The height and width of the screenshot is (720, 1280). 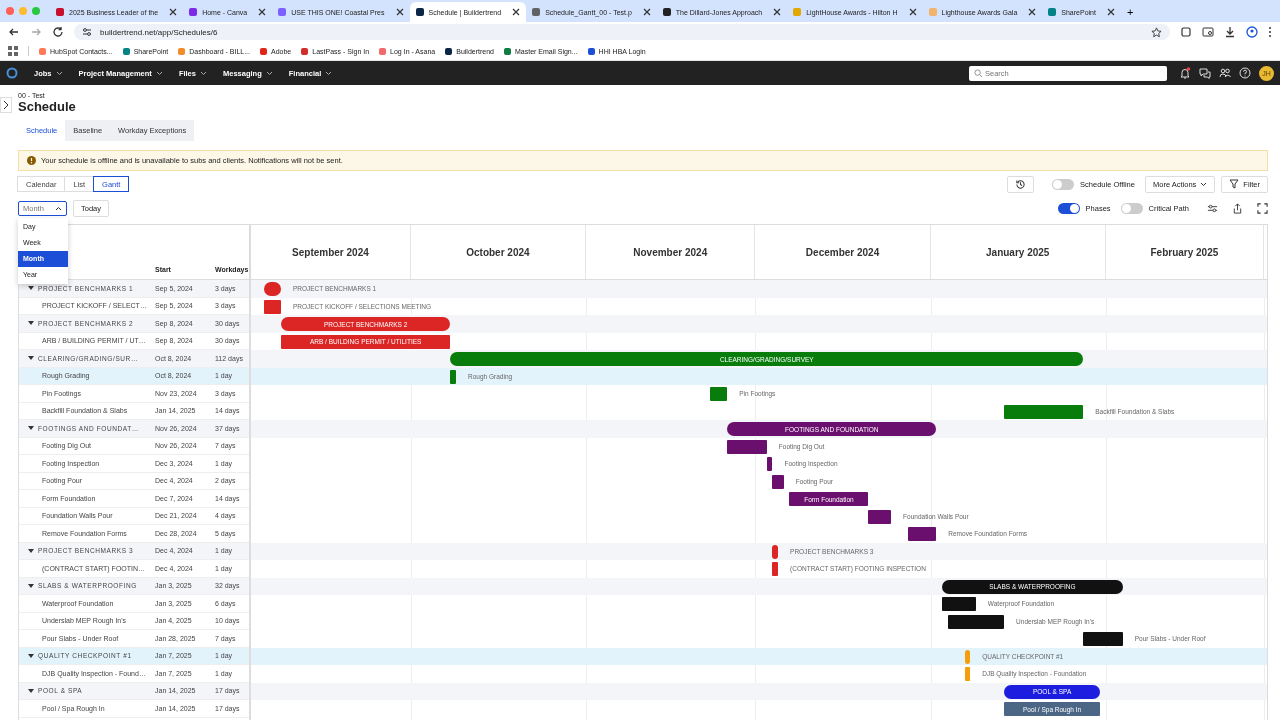 What do you see at coordinates (12, 73) in the screenshot?
I see `ring-logo-icon` at bounding box center [12, 73].